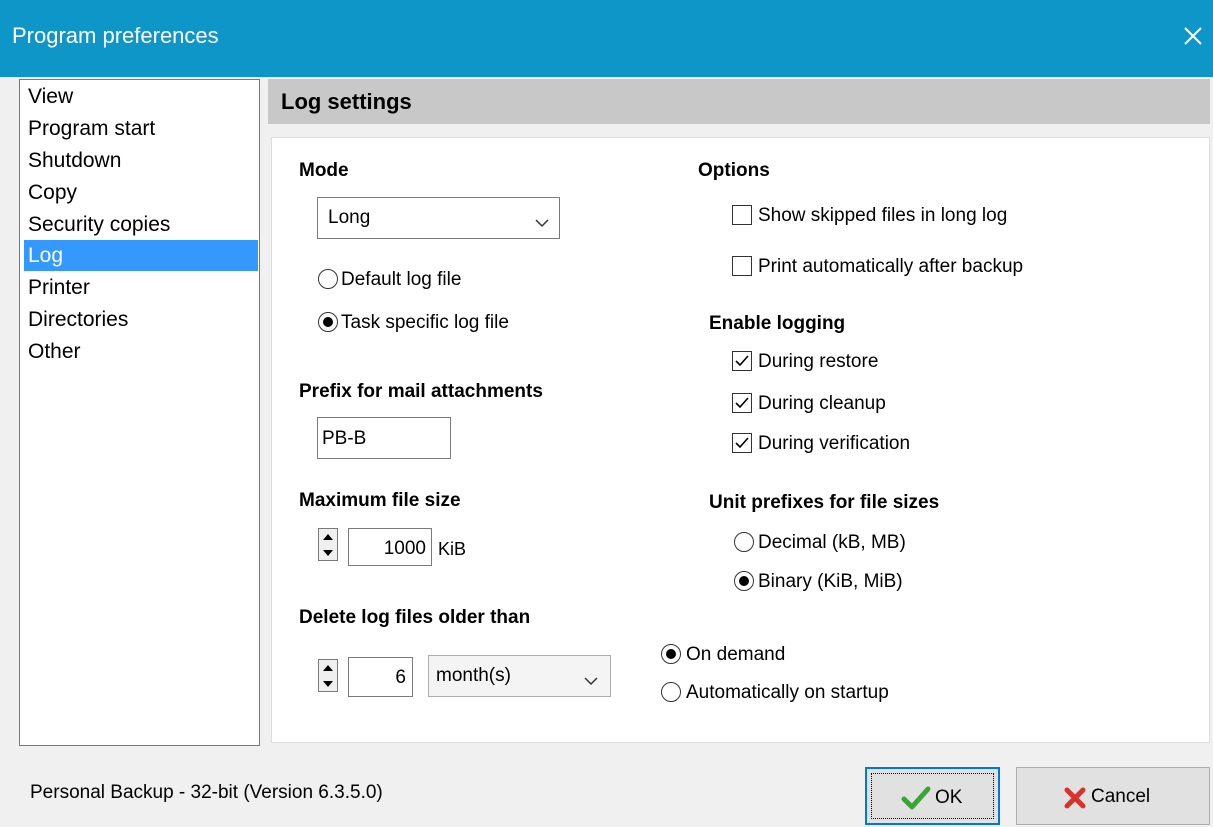  What do you see at coordinates (141, 255) in the screenshot?
I see `nav-item-log: Log` at bounding box center [141, 255].